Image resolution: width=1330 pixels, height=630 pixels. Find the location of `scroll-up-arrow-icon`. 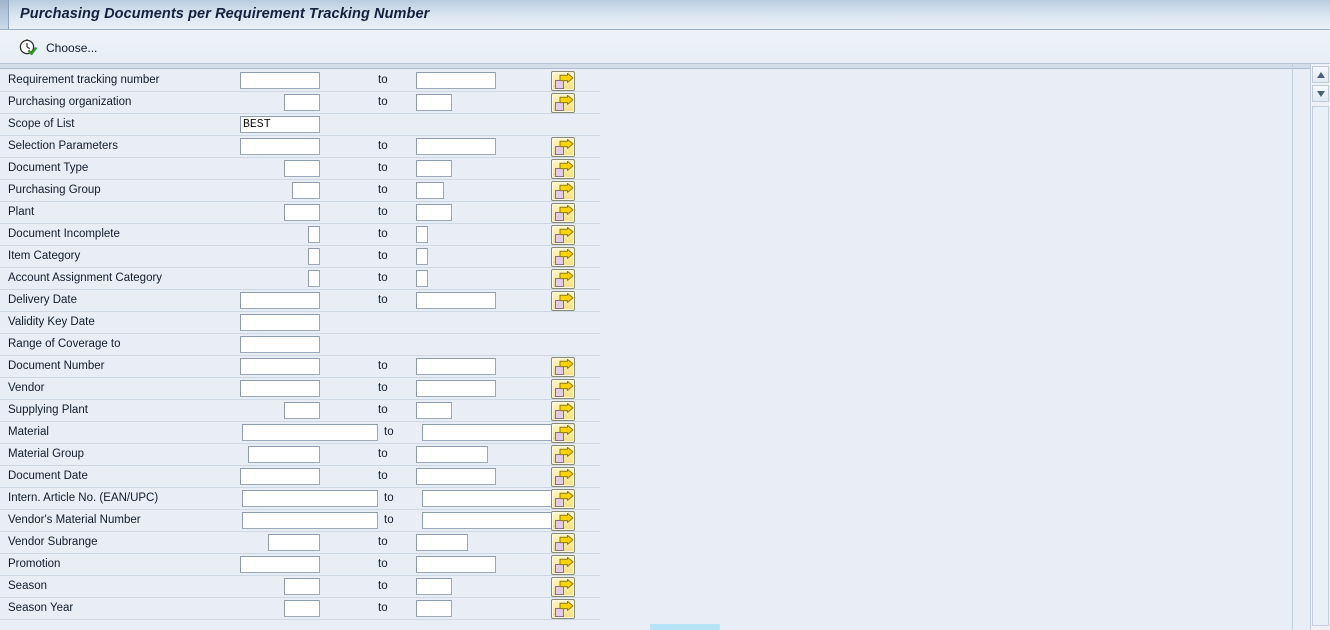

scroll-up-arrow-icon is located at coordinates (1321, 75).